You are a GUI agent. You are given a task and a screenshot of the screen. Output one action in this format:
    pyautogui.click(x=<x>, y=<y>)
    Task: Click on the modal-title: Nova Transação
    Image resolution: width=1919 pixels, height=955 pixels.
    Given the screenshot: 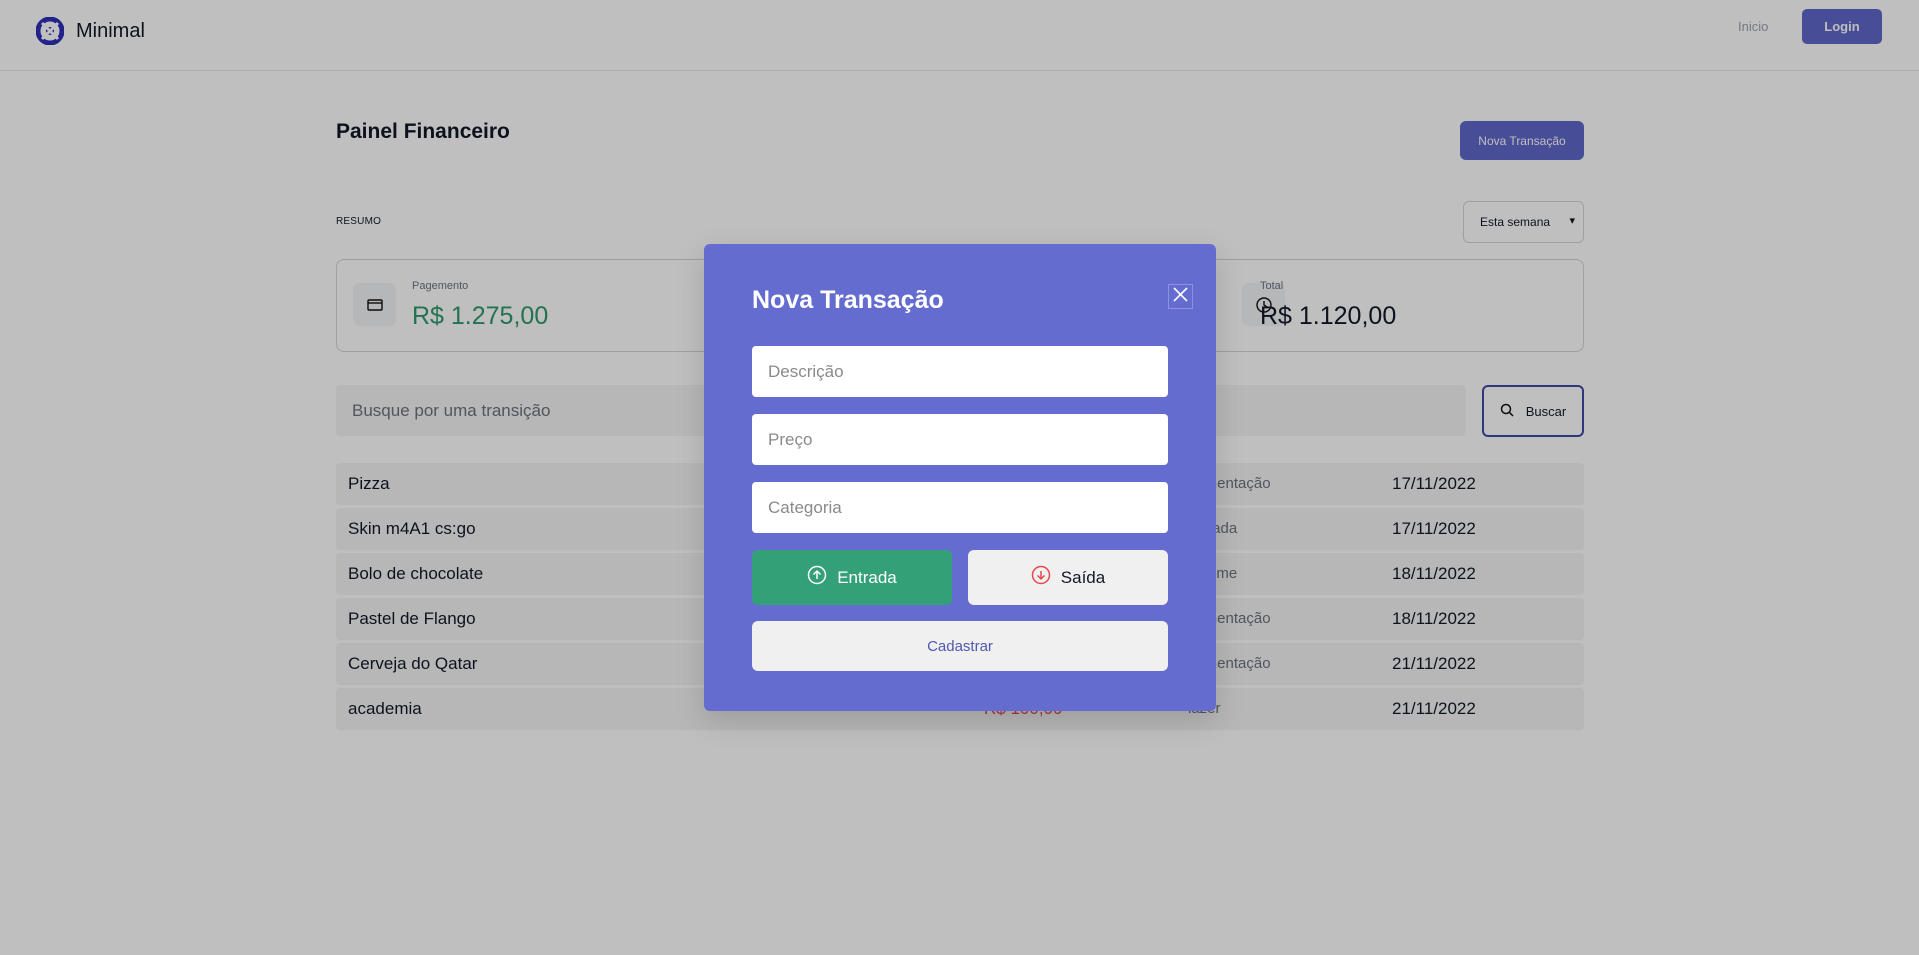 What is the action you would take?
    pyautogui.click(x=848, y=300)
    